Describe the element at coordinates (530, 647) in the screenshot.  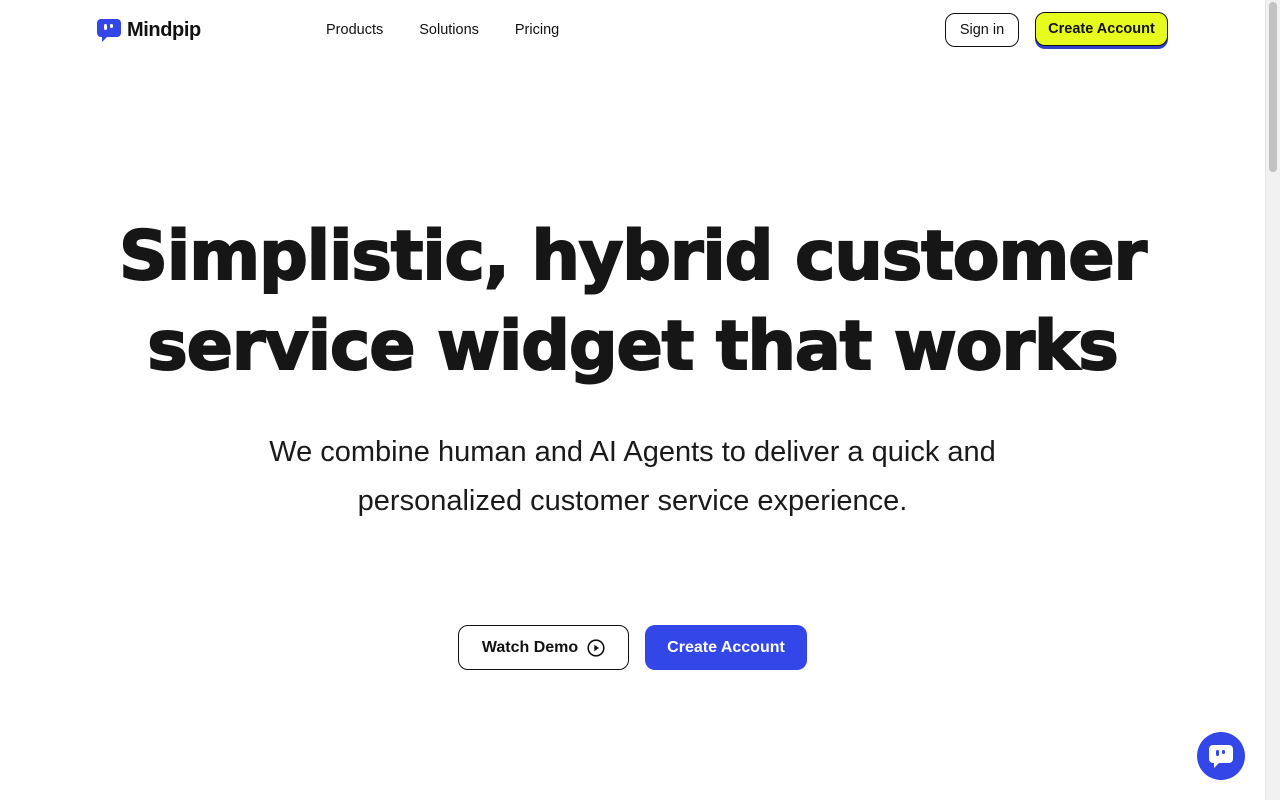
I see `watch-demo-label: Watch Demo` at that location.